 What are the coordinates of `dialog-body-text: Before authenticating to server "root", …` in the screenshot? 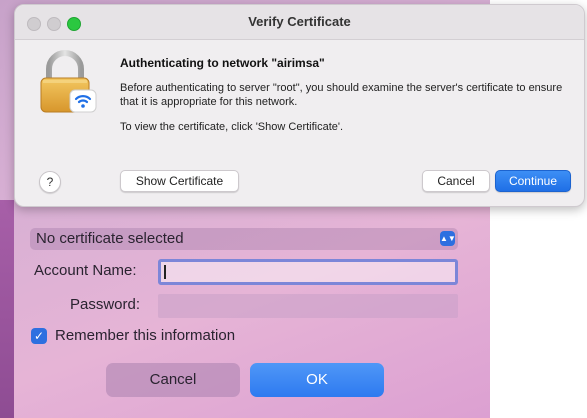 It's located at (341, 95).